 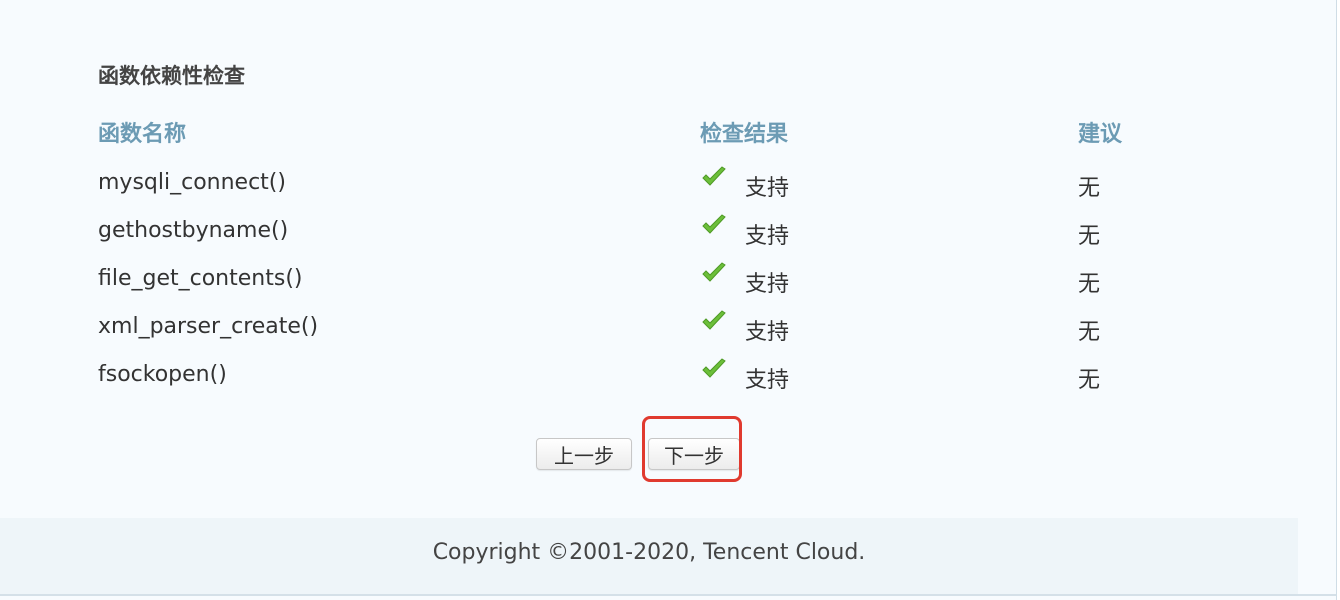 What do you see at coordinates (650, 284) in the screenshot?
I see `table-row: file_get_contents() 支持 无` at bounding box center [650, 284].